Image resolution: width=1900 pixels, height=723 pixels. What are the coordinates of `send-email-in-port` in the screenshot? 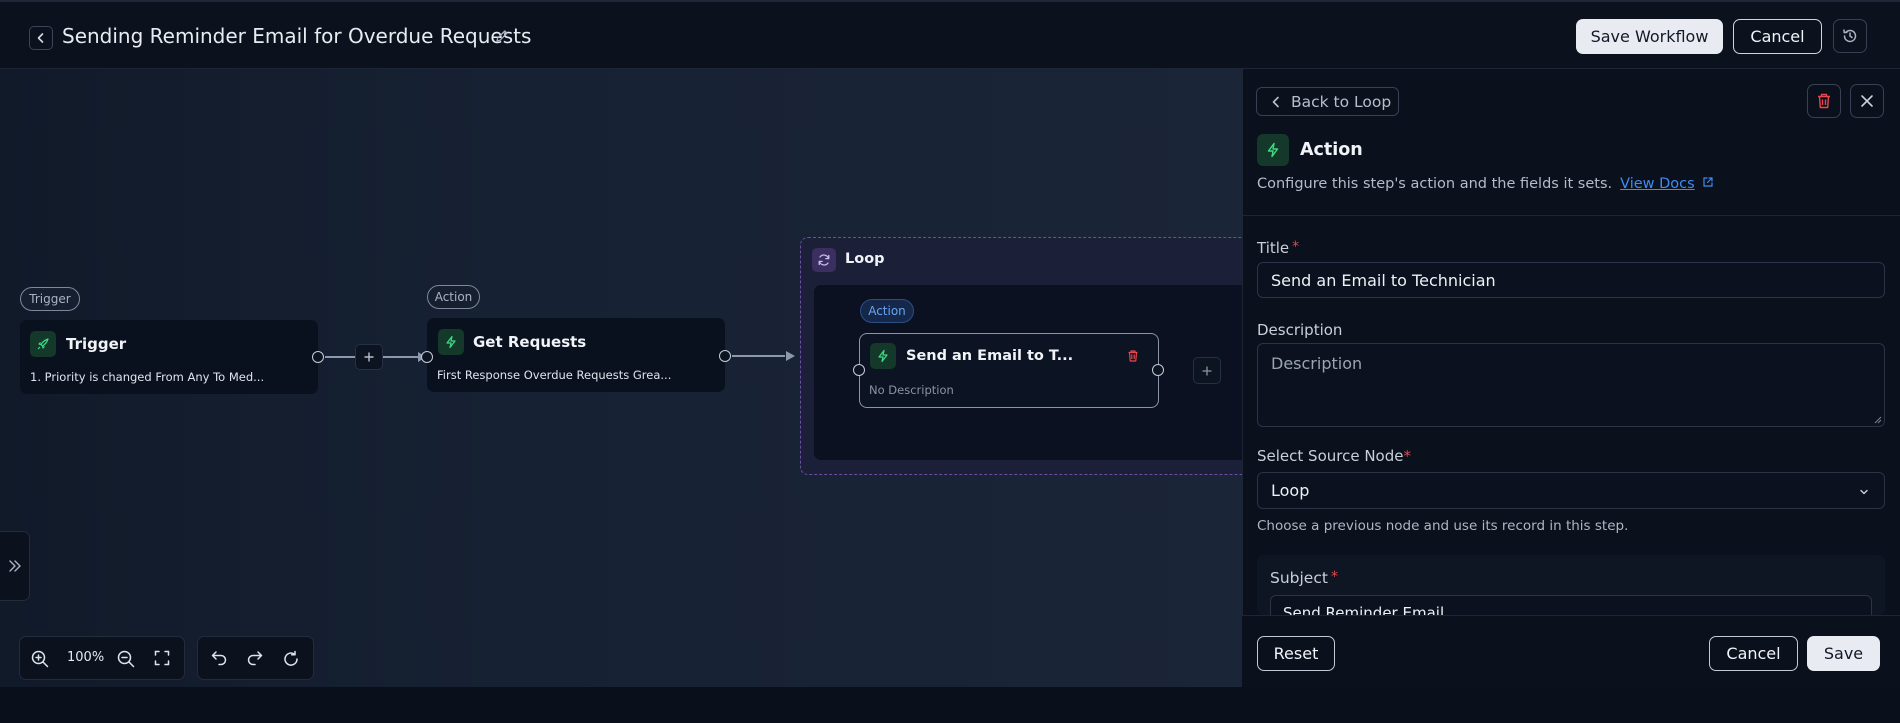 It's located at (859, 370).